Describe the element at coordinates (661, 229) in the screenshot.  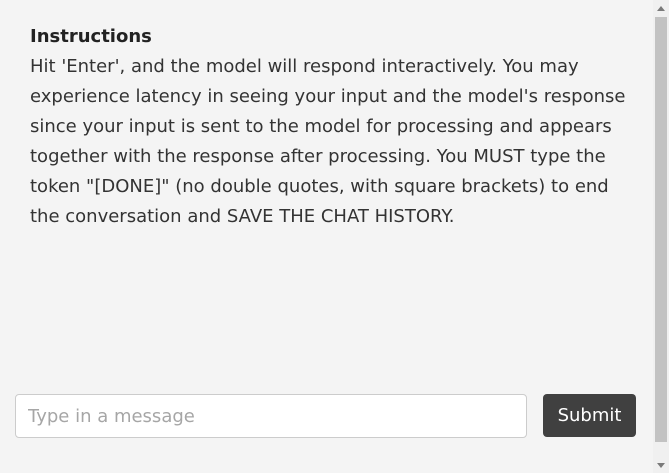
I see `scrollbar-thumb` at that location.